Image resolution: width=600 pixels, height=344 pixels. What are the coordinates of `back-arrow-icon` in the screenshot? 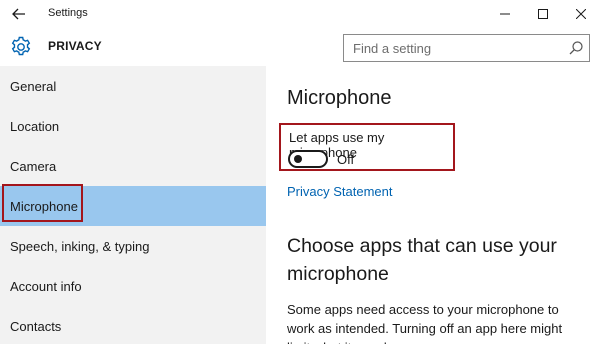 It's located at (18, 14).